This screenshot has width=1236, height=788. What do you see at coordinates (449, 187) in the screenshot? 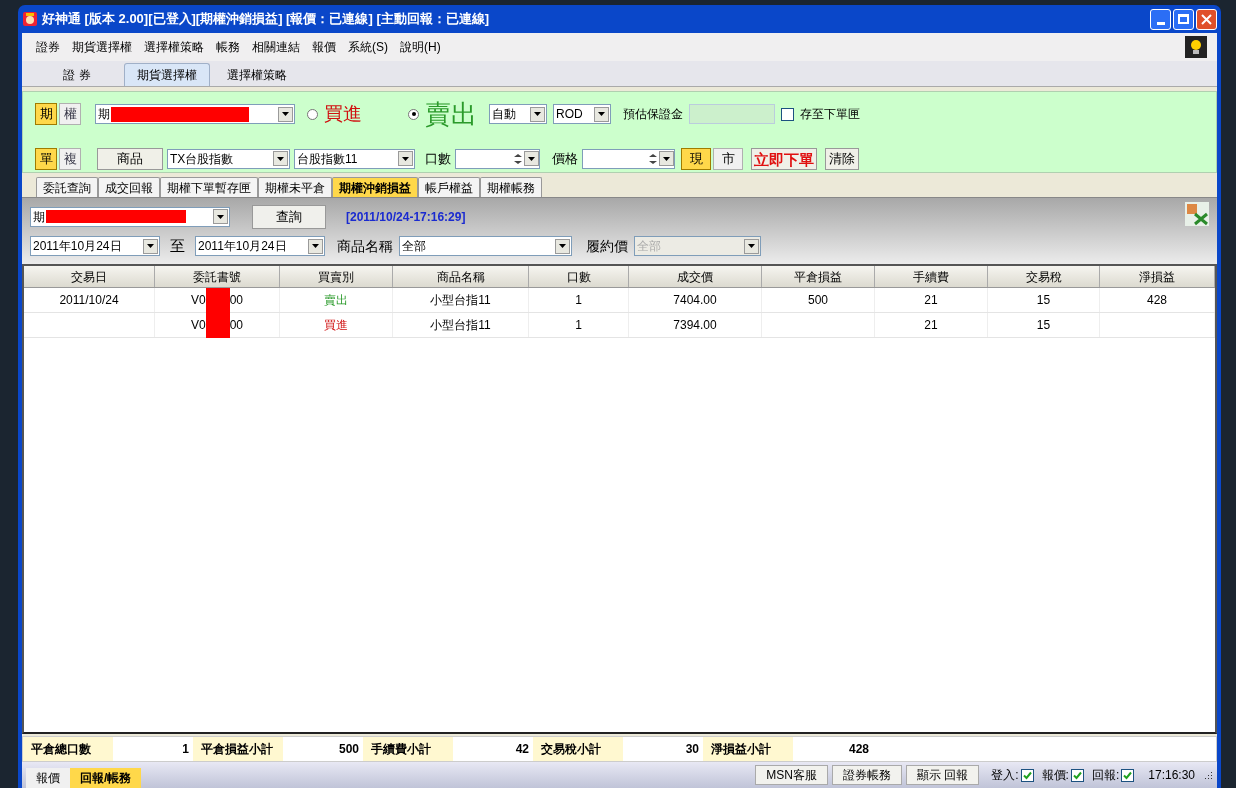
I see `tab: 帳戶權益` at bounding box center [449, 187].